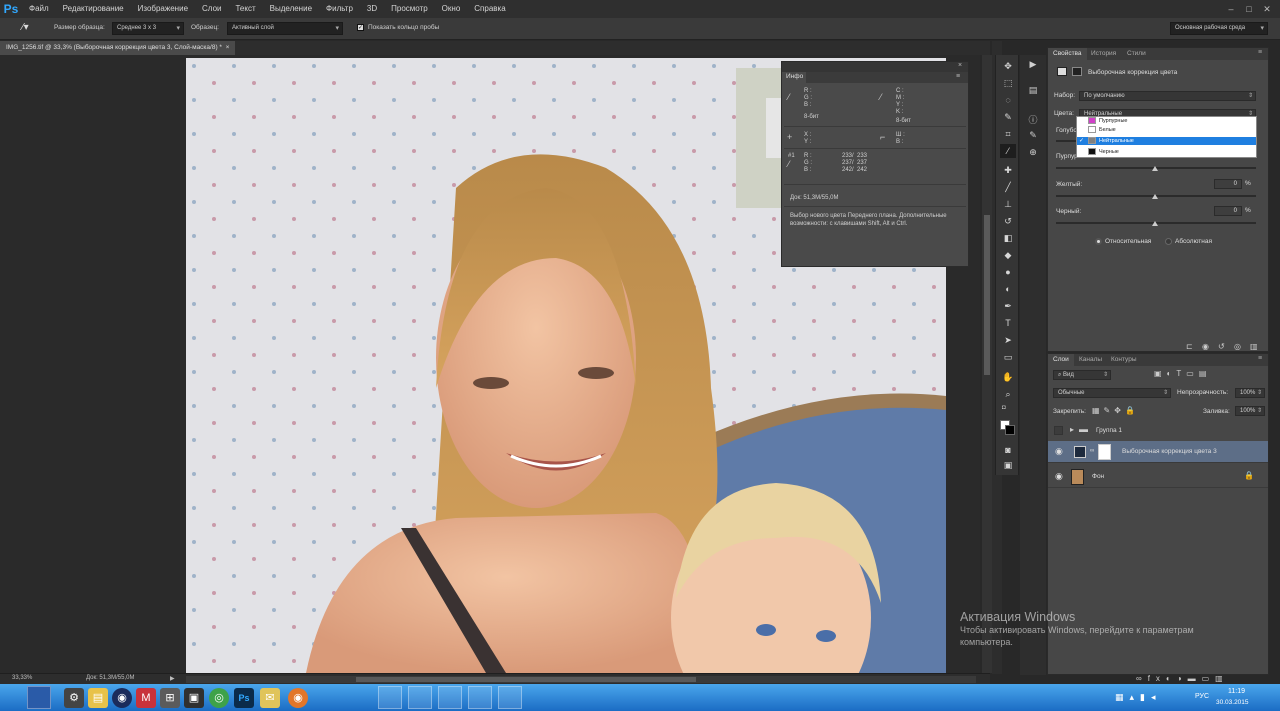 Image resolution: width=1280 pixels, height=711 pixels. What do you see at coordinates (1033, 136) in the screenshot?
I see `brush-presets-icon: ✎` at bounding box center [1033, 136].